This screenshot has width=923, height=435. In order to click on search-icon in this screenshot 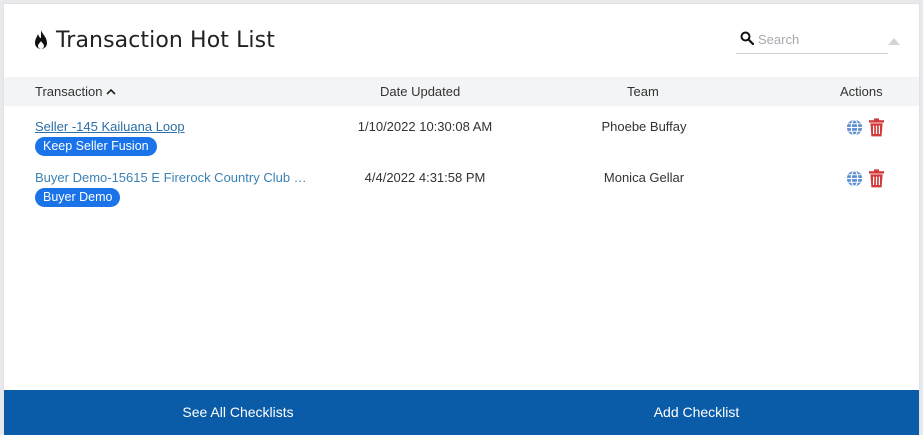, I will do `click(747, 38)`.